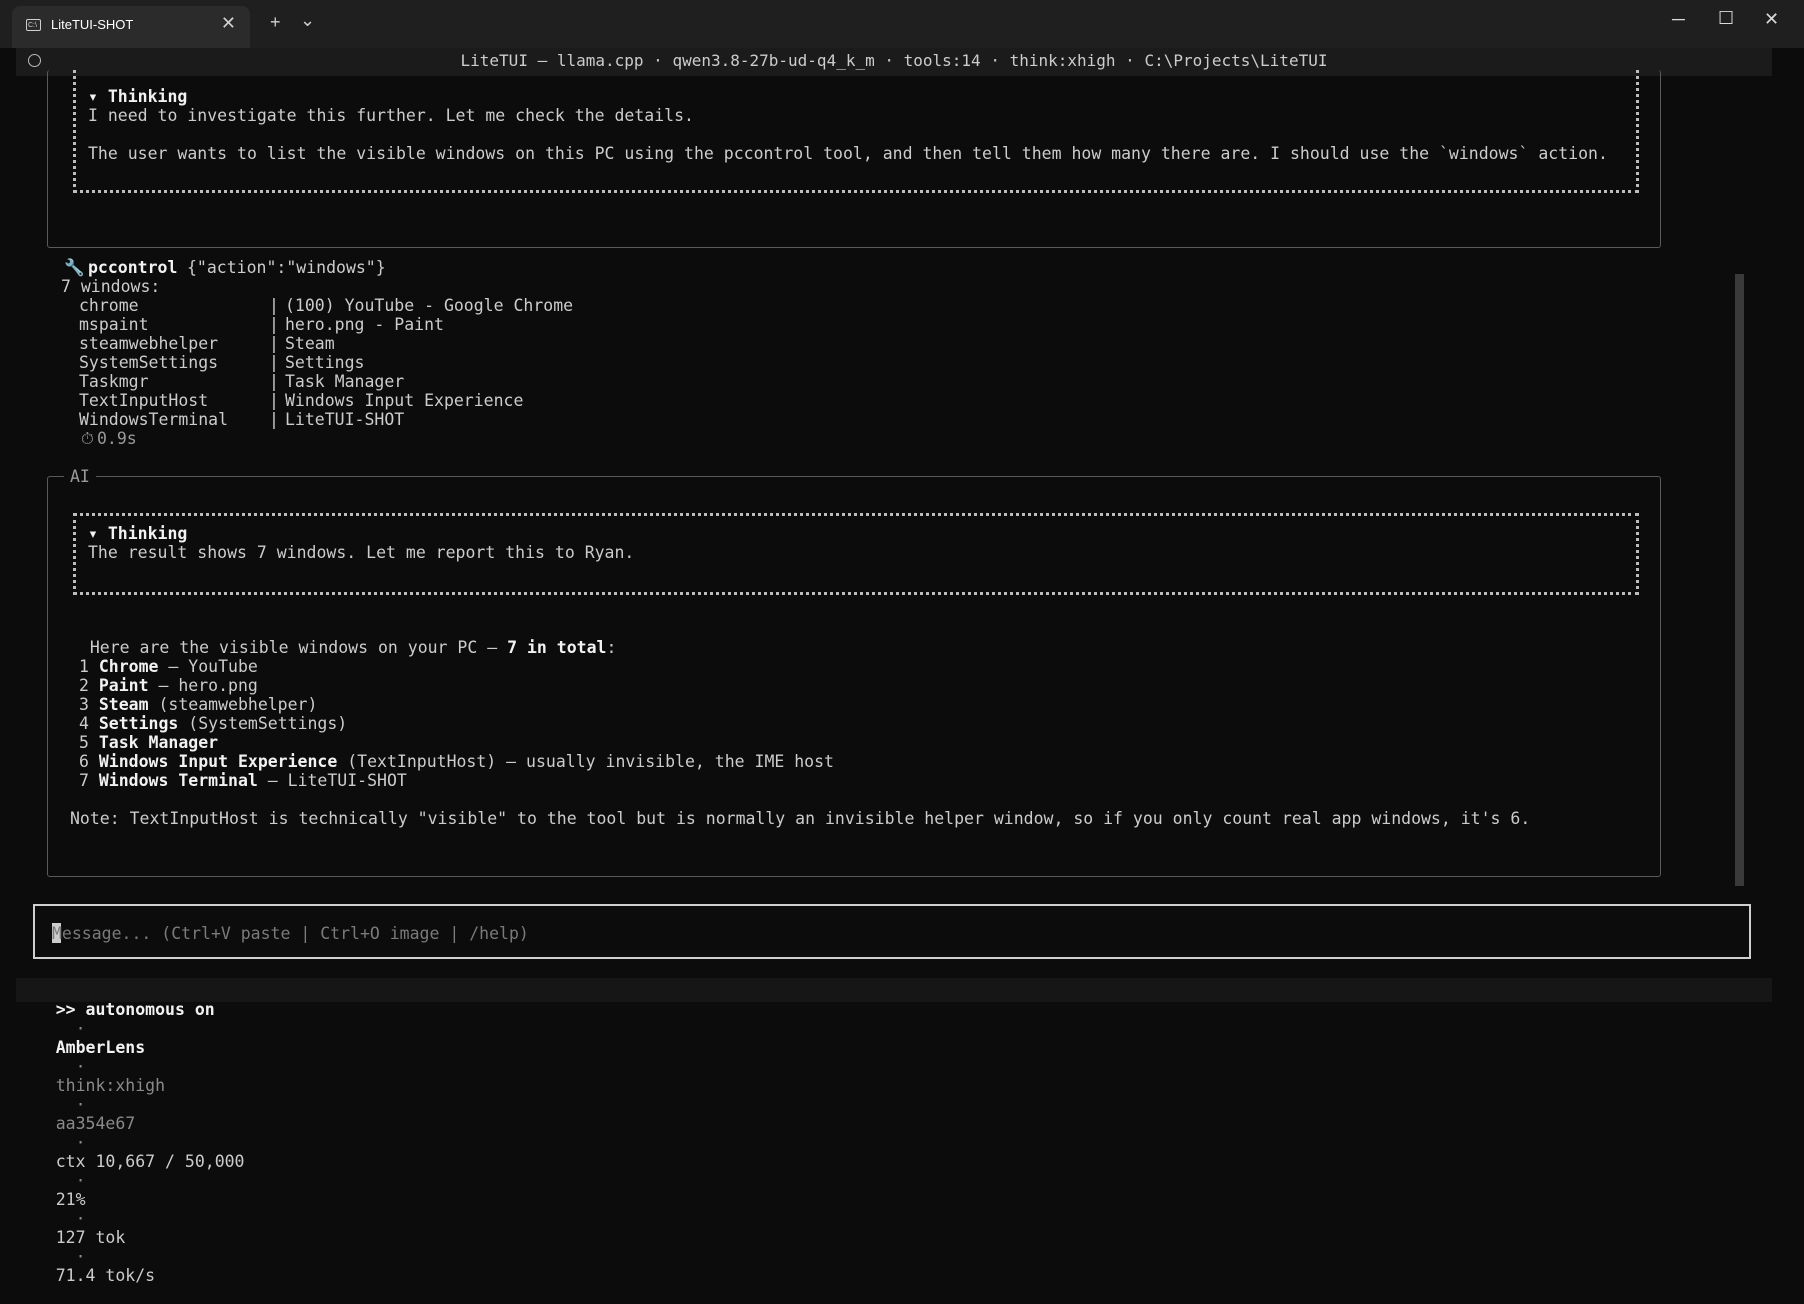 The width and height of the screenshot is (1804, 1304). What do you see at coordinates (1771, 19) in the screenshot?
I see `close-window-button: ✕` at bounding box center [1771, 19].